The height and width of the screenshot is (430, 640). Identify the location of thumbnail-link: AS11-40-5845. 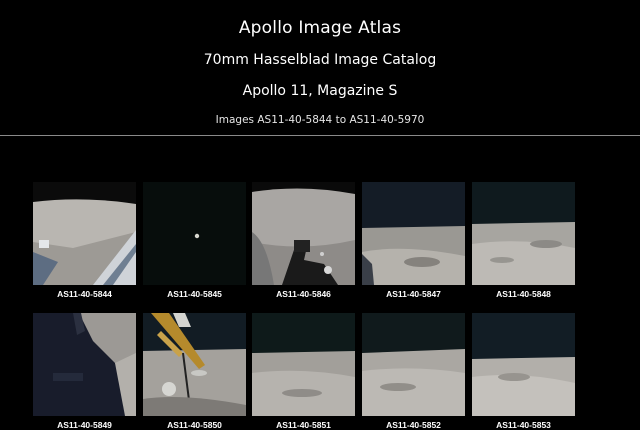
(194, 240).